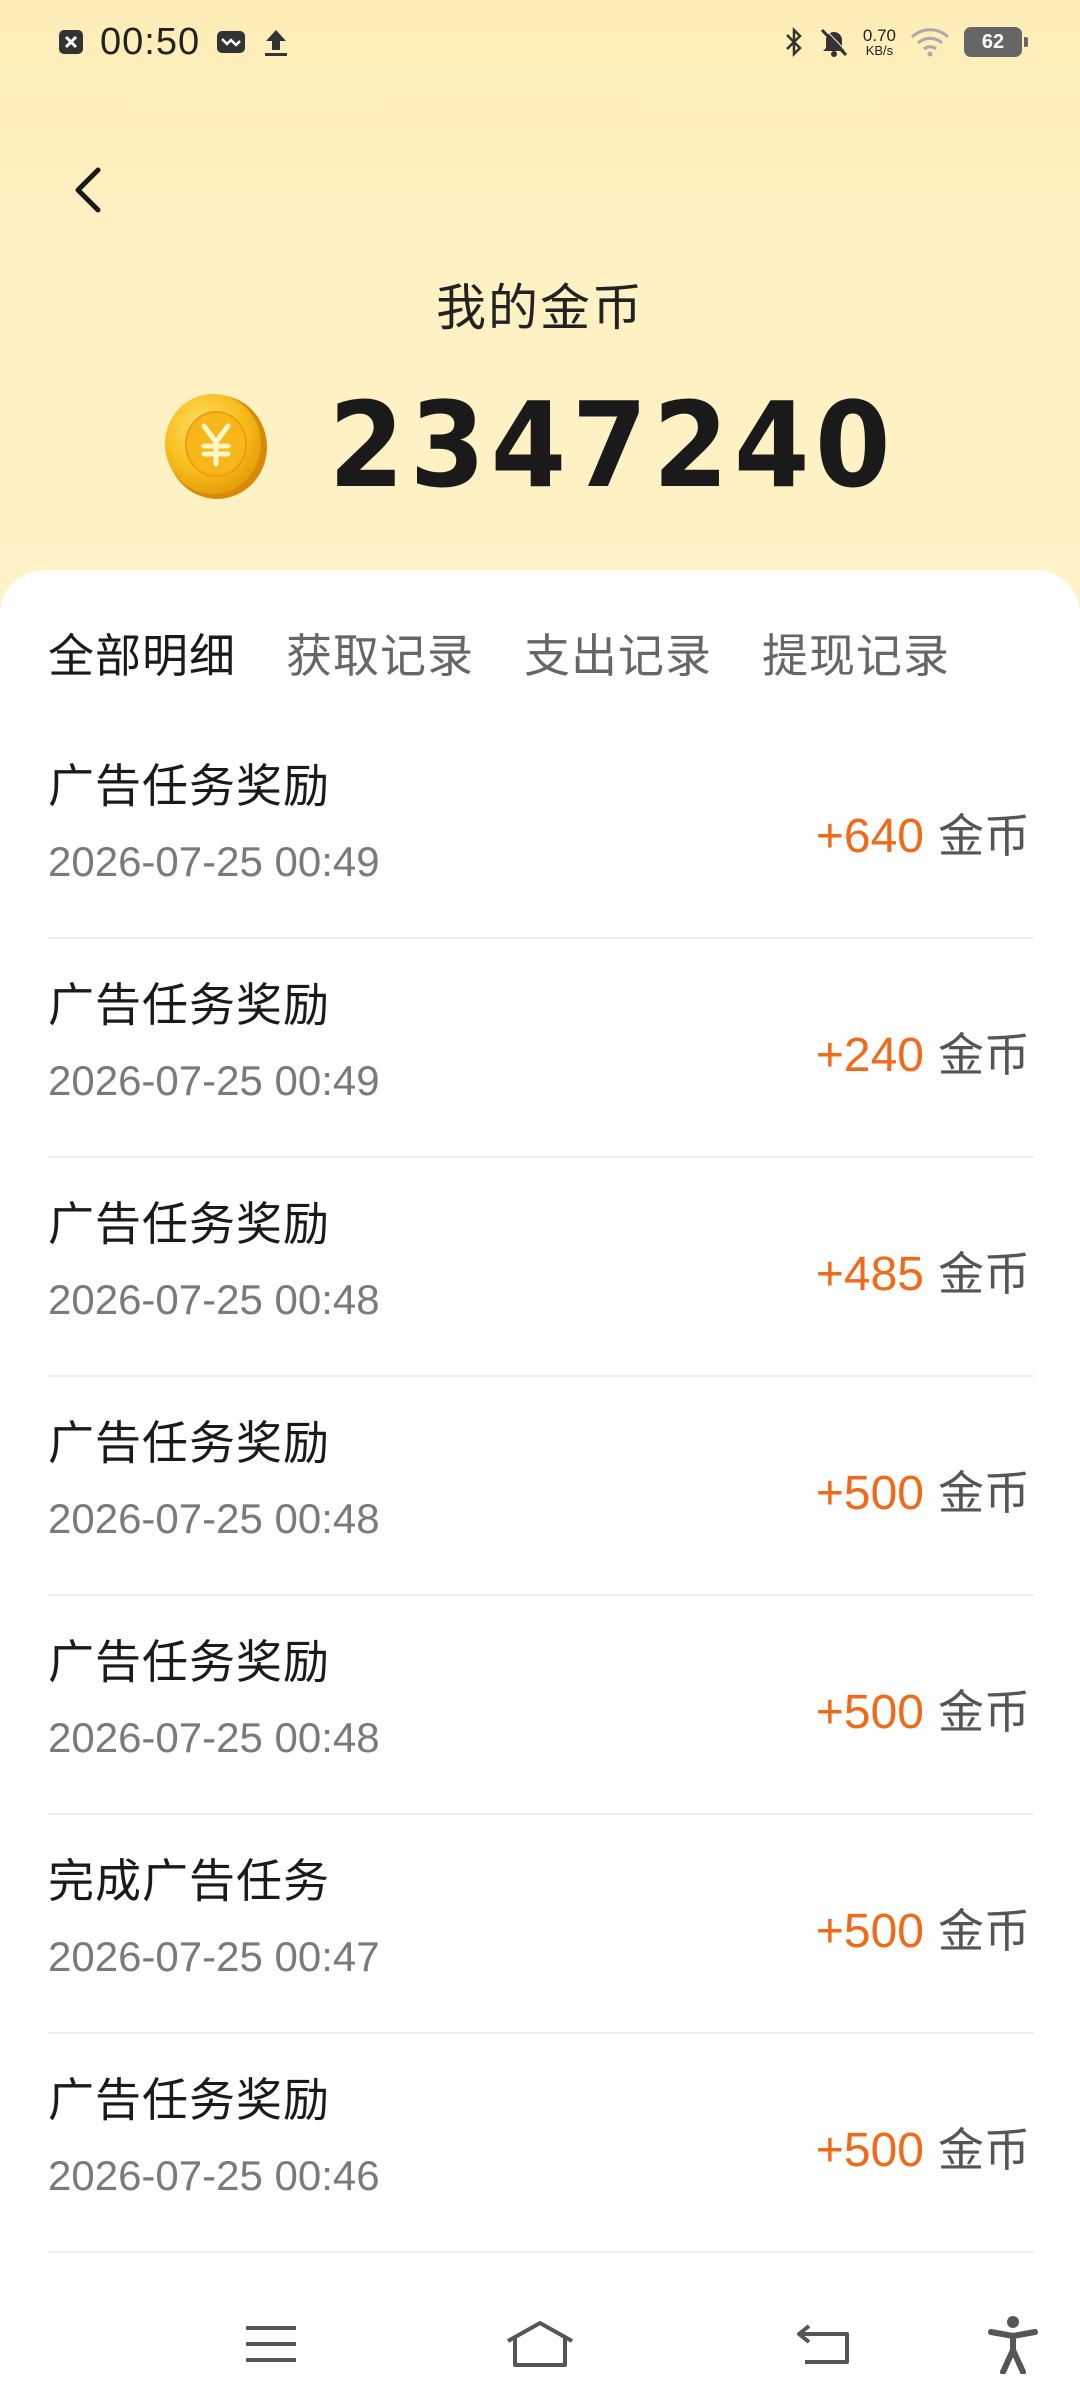  What do you see at coordinates (794, 42) in the screenshot?
I see `bluetooth-icon` at bounding box center [794, 42].